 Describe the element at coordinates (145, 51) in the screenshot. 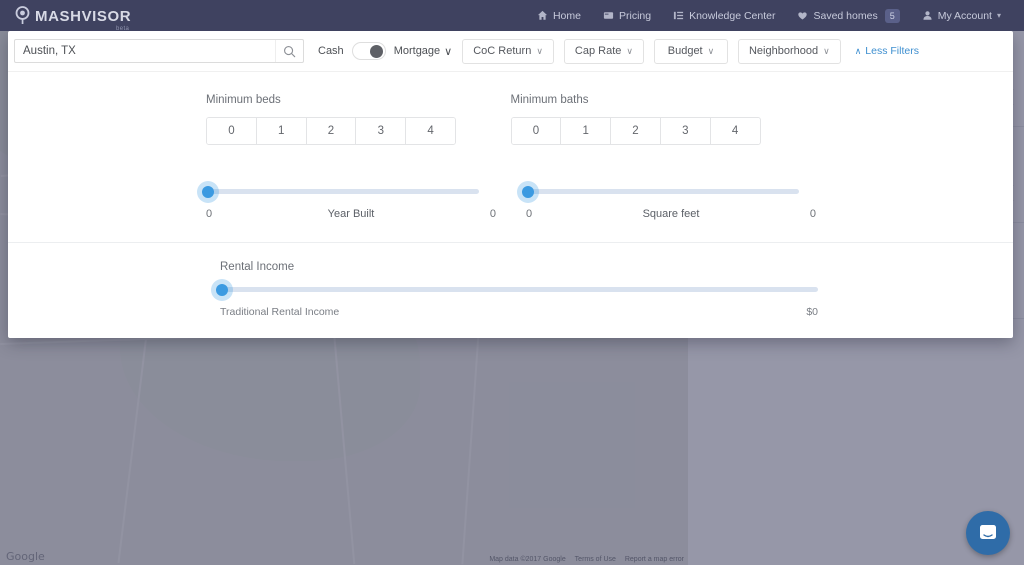

I see `search-input` at that location.